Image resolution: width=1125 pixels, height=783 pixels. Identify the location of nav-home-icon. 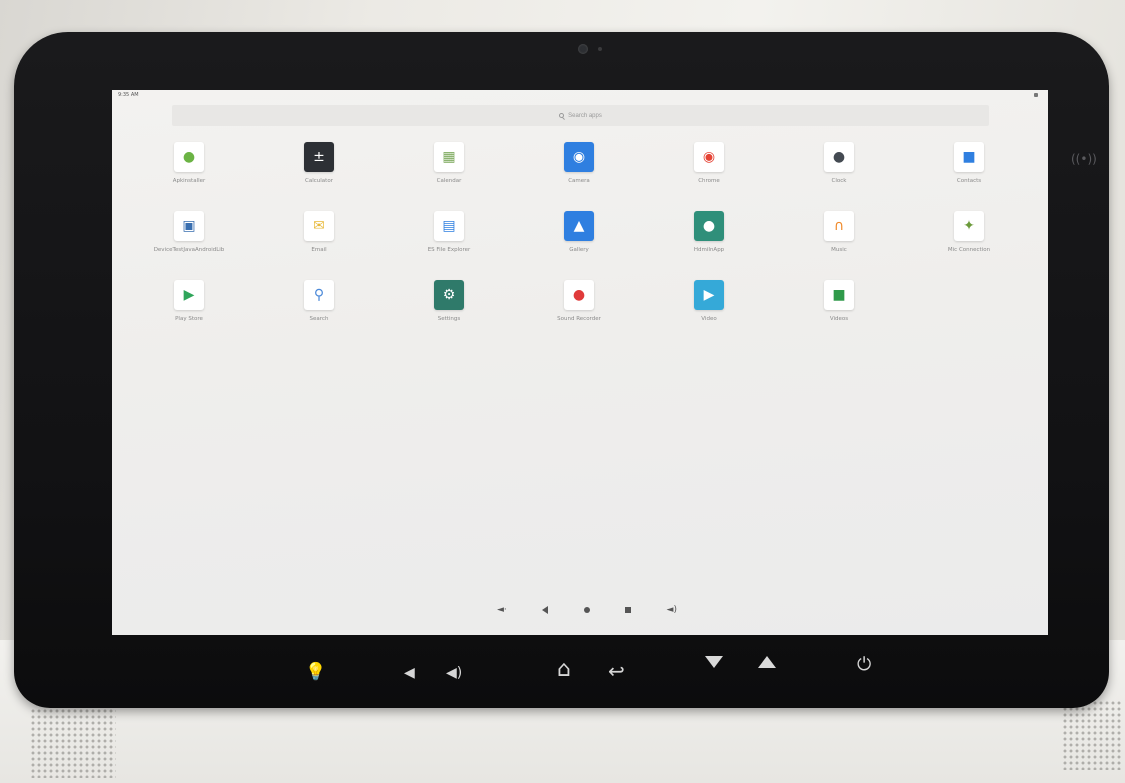
(586, 610).